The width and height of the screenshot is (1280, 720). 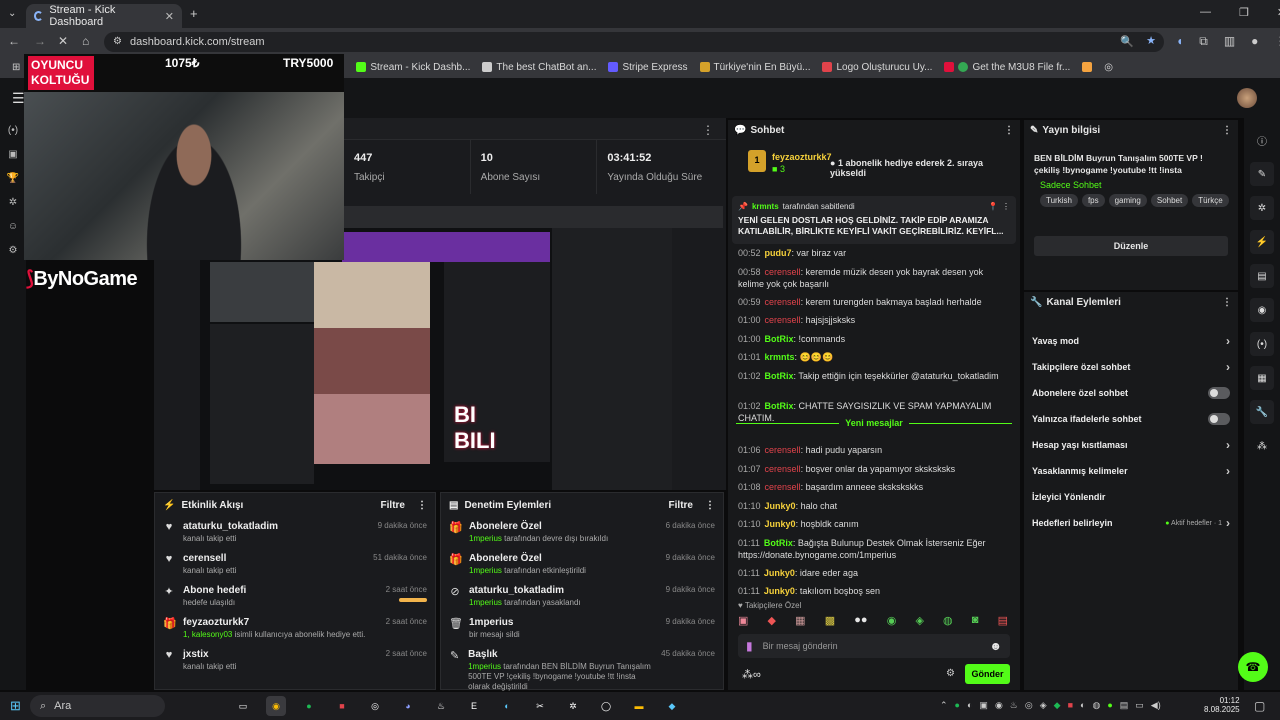 I want to click on chat-icon: ◉, so click(x=1262, y=310).